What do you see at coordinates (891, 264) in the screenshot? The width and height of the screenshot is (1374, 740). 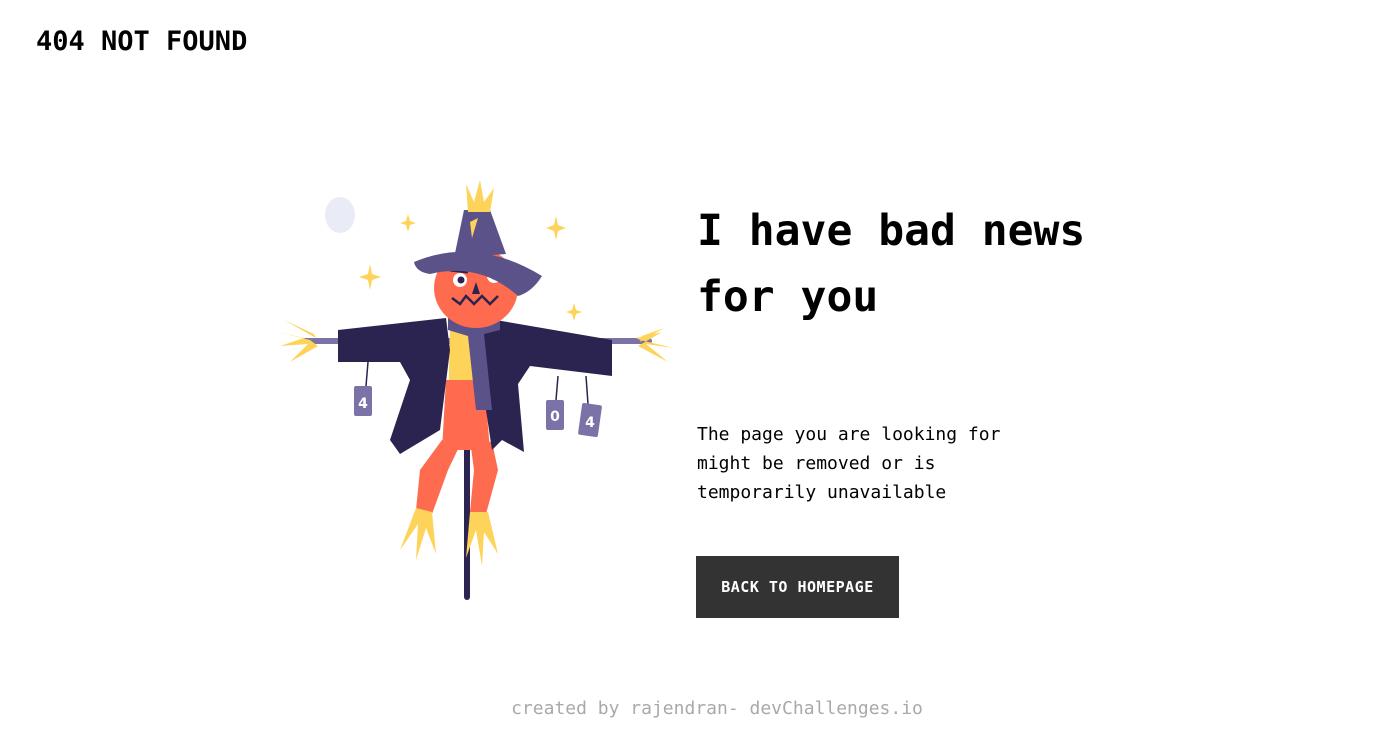 I see `headline: I have bad news for you` at bounding box center [891, 264].